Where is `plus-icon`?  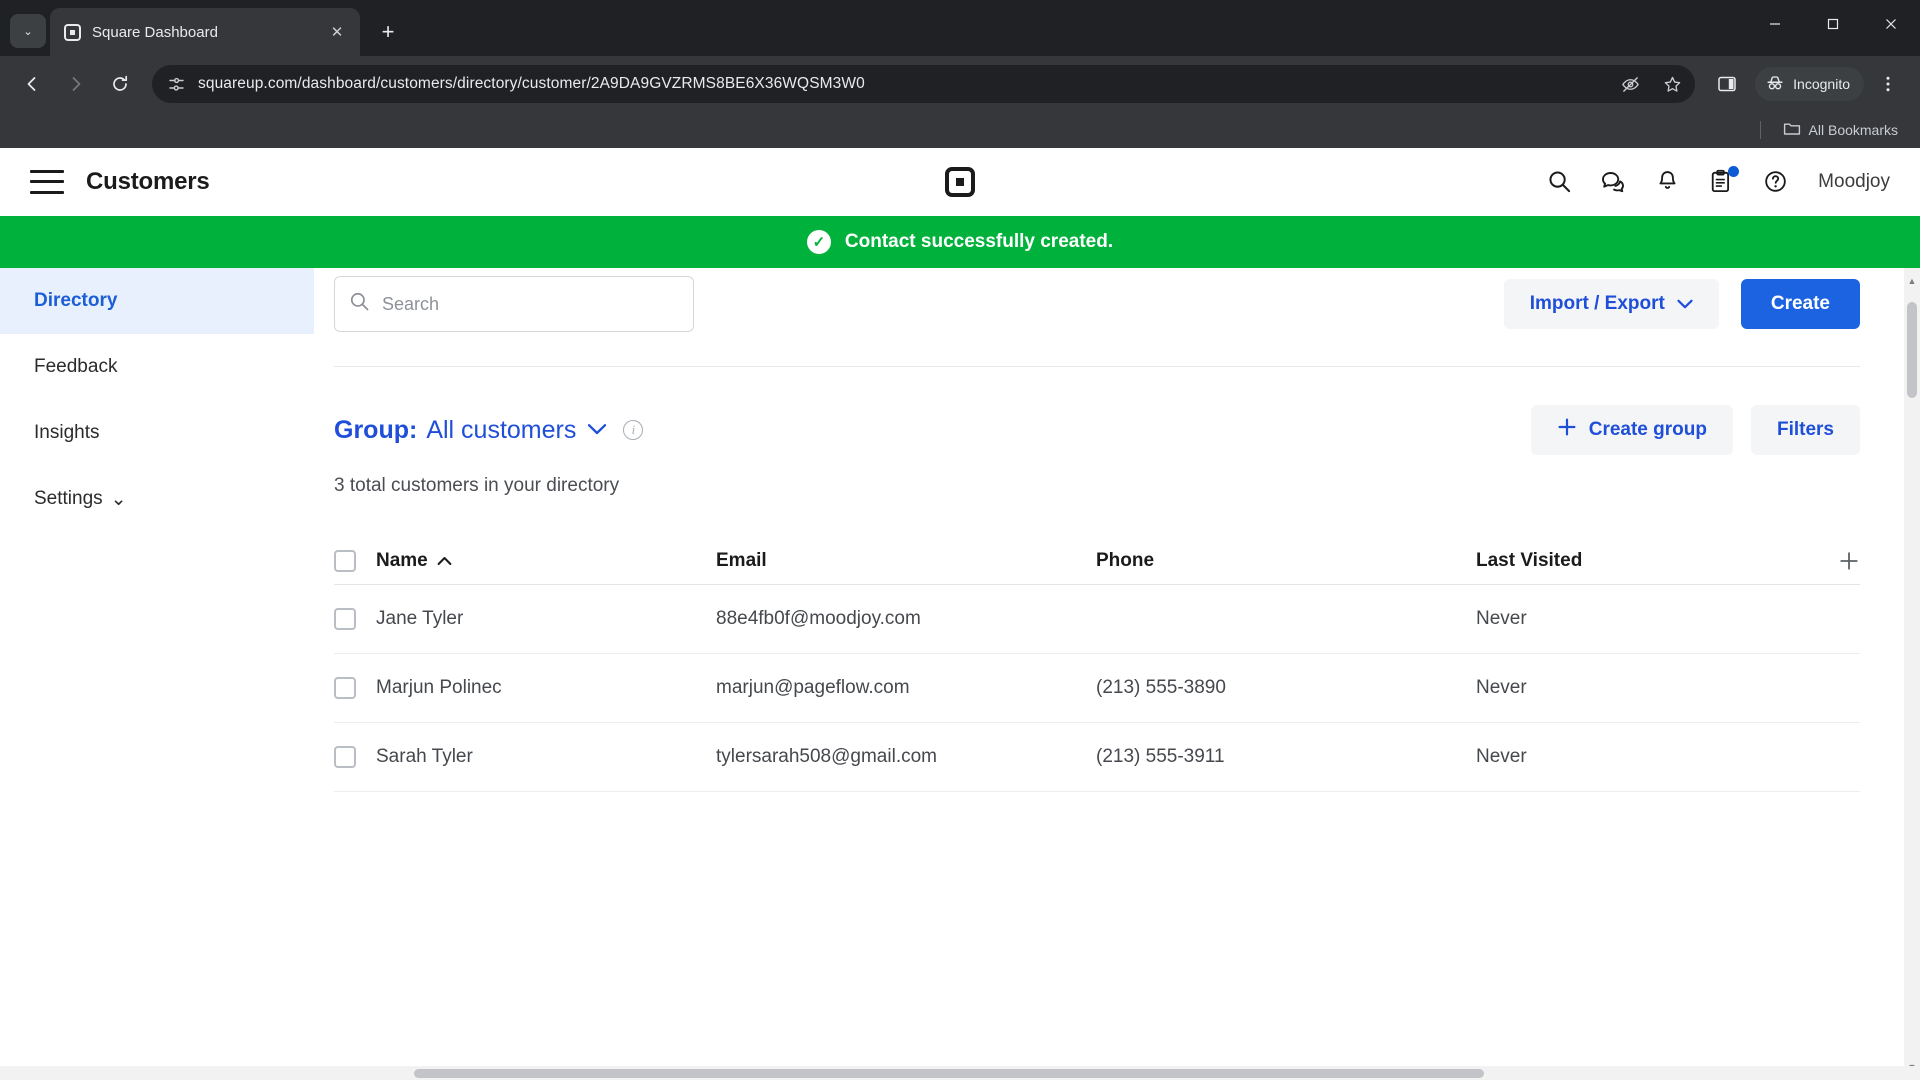
plus-icon is located at coordinates (1567, 430).